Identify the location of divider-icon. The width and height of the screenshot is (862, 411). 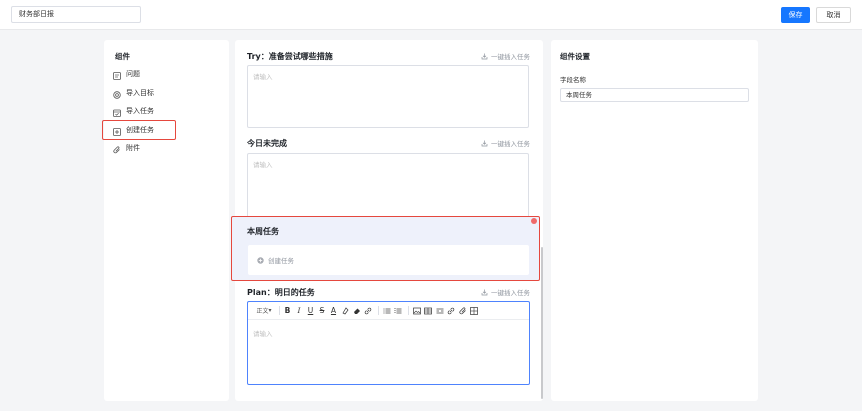
(440, 311).